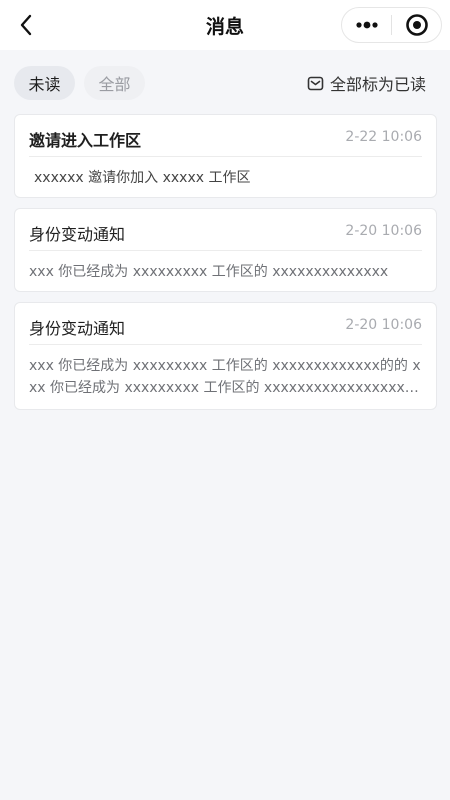 This screenshot has width=450, height=800. What do you see at coordinates (44, 83) in the screenshot?
I see `tab-unread: 未读` at bounding box center [44, 83].